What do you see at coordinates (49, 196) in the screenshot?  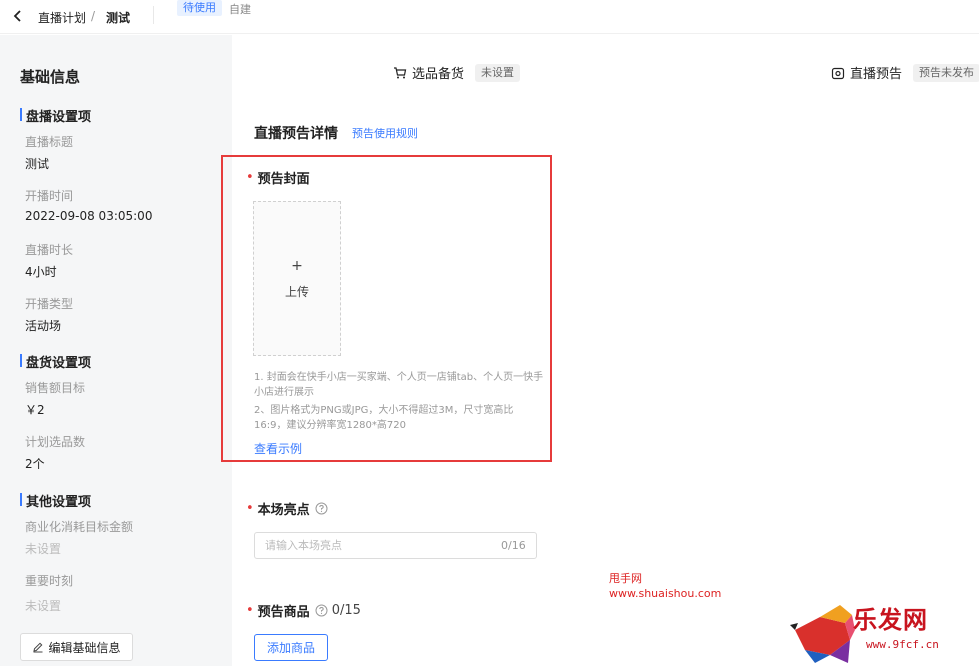 I see `field-label-start-time: 开播时间` at bounding box center [49, 196].